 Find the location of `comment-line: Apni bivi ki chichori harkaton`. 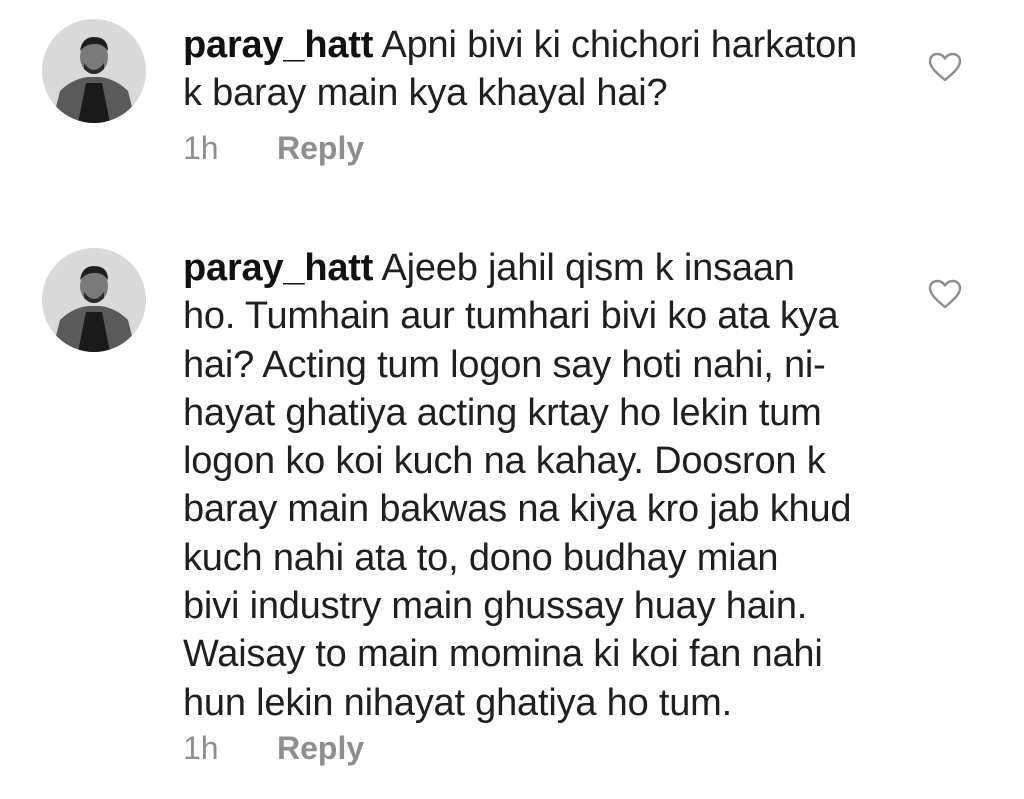

comment-line: Apni bivi ki chichori harkaton is located at coordinates (619, 45).